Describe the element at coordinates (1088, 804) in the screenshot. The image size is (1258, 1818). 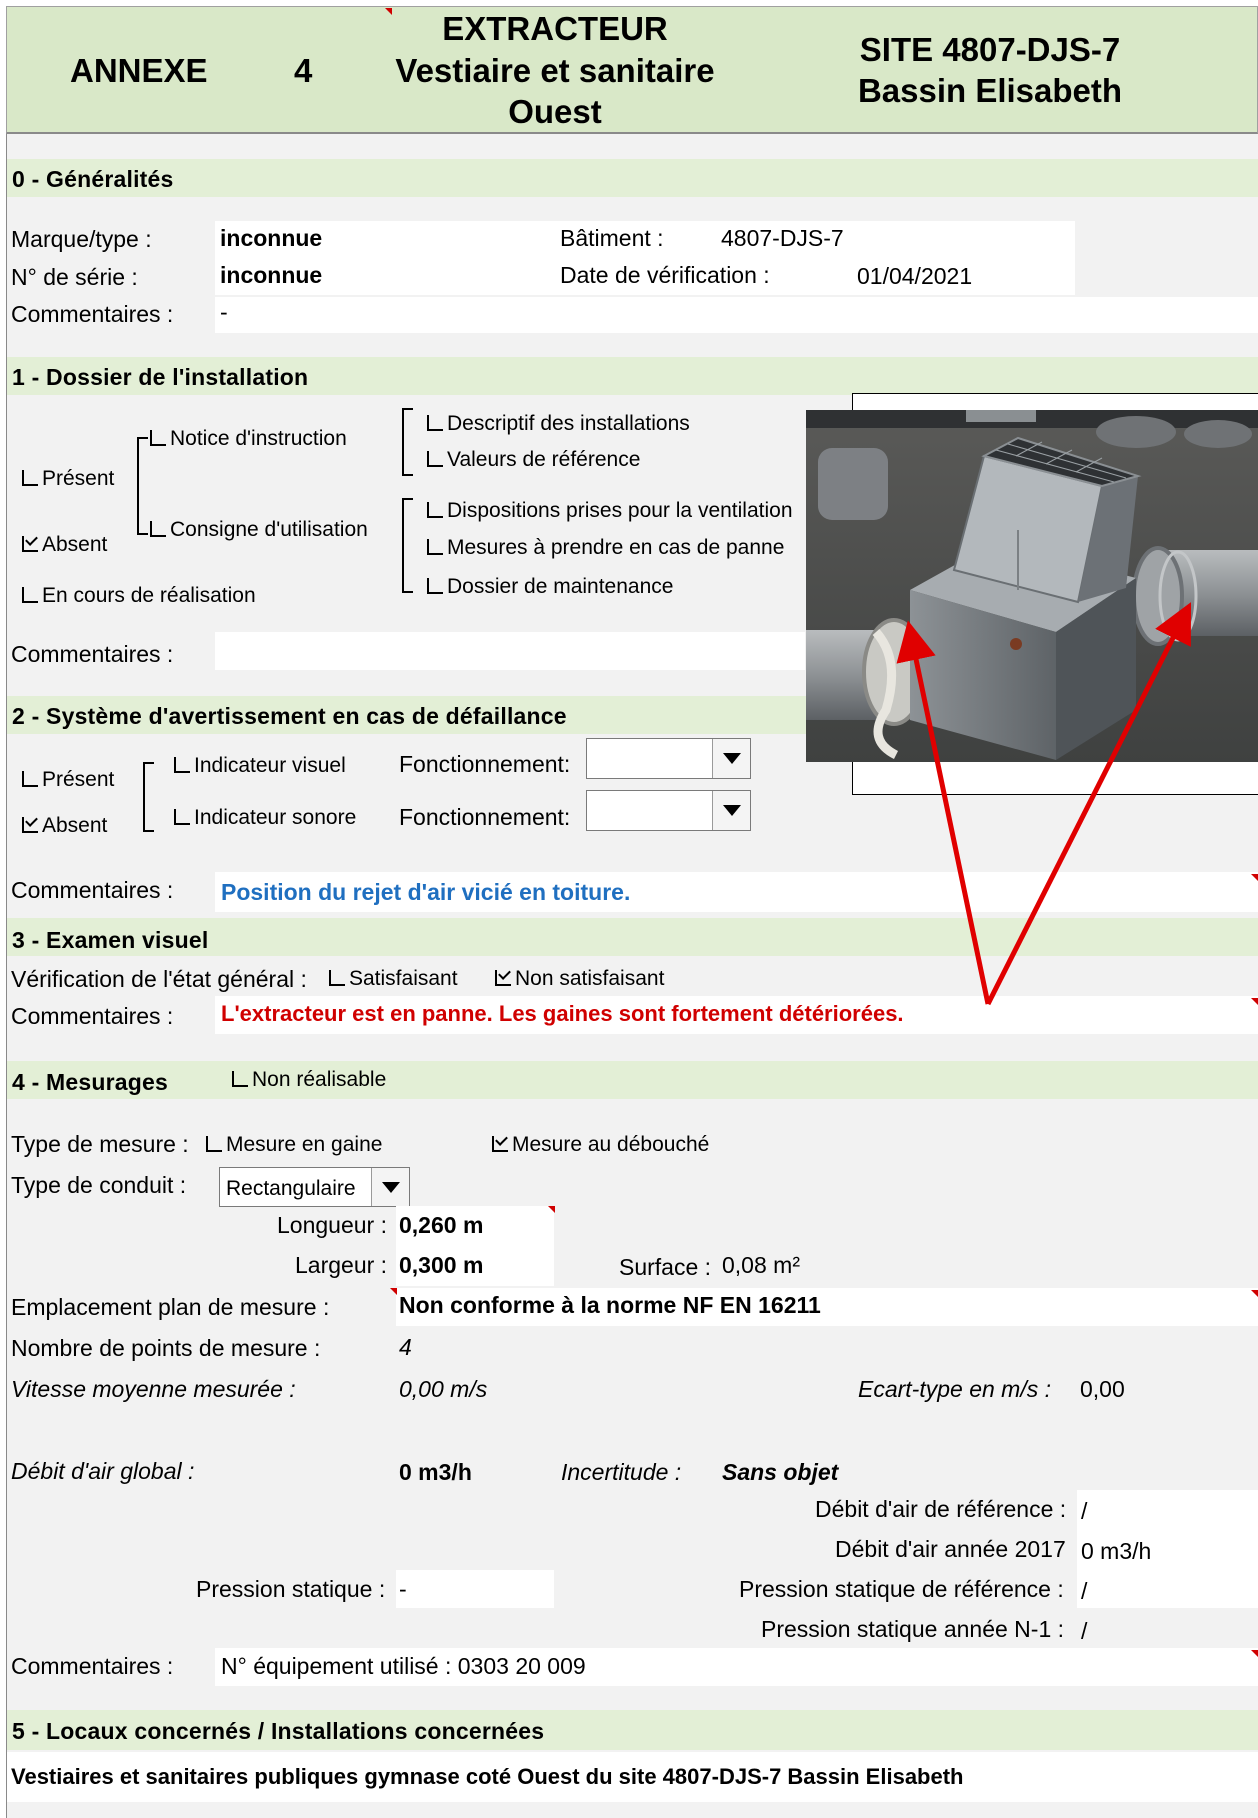
I see `arrow-to-right-joint` at that location.